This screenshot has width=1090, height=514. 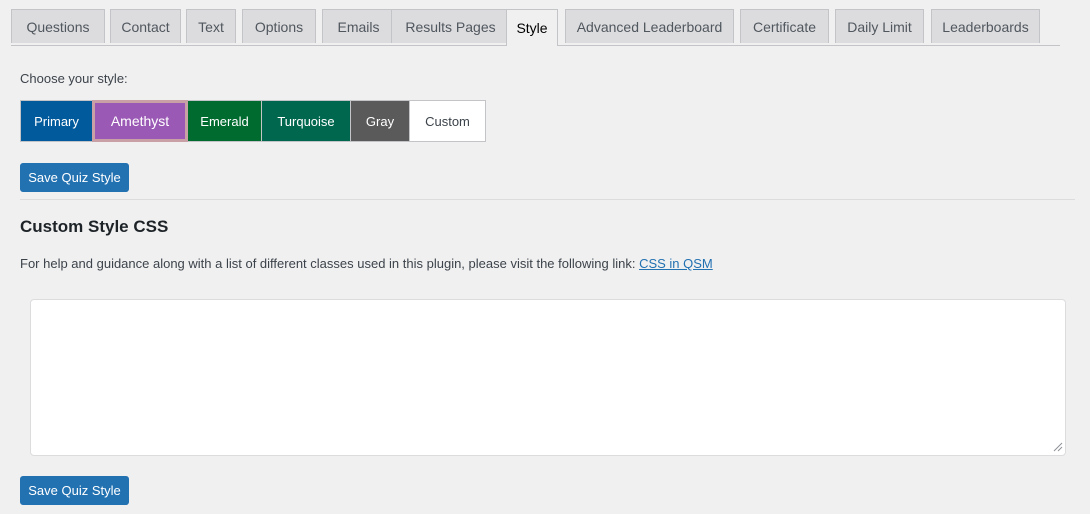 I want to click on tab-advanced-leaderboard: Advanced Leaderboard, so click(x=649, y=26).